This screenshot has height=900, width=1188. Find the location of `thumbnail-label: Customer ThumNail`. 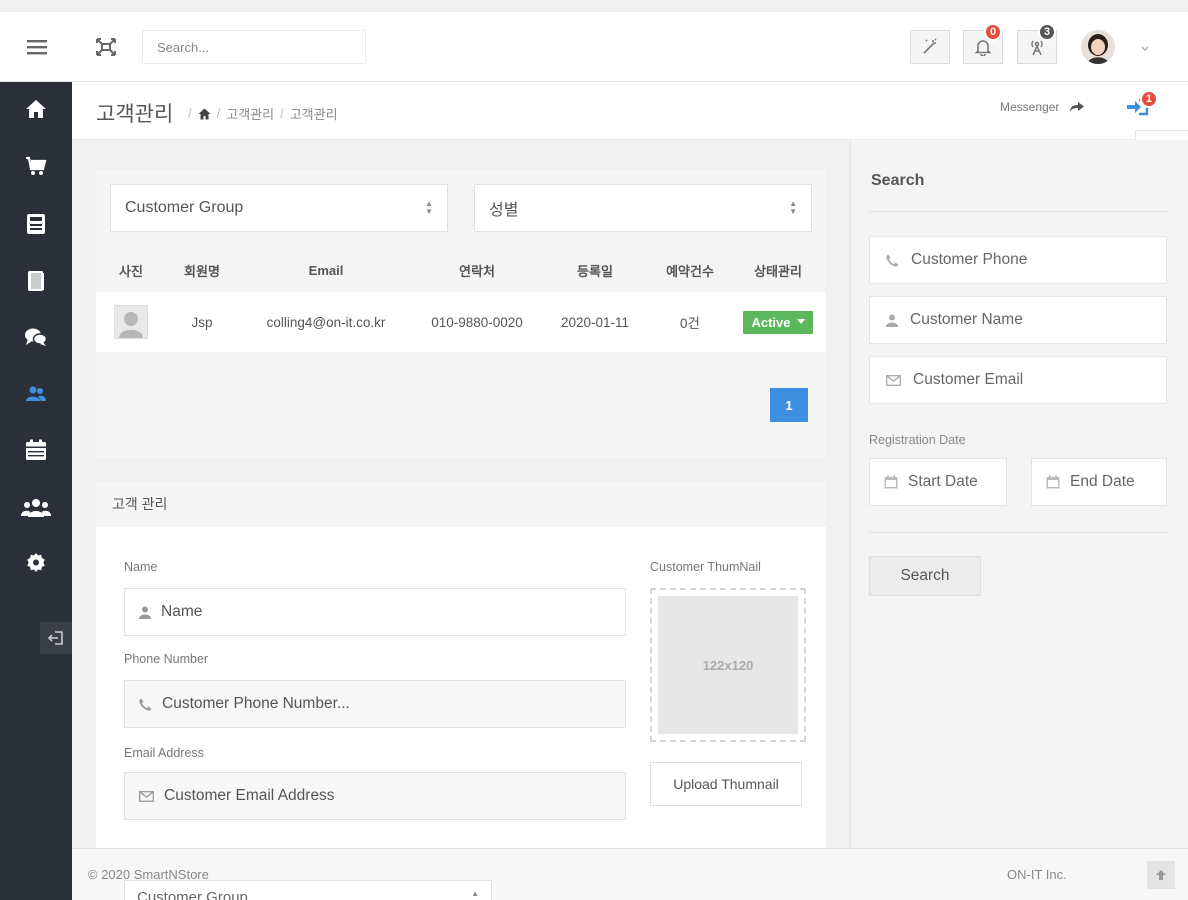

thumbnail-label: Customer ThumNail is located at coordinates (705, 567).